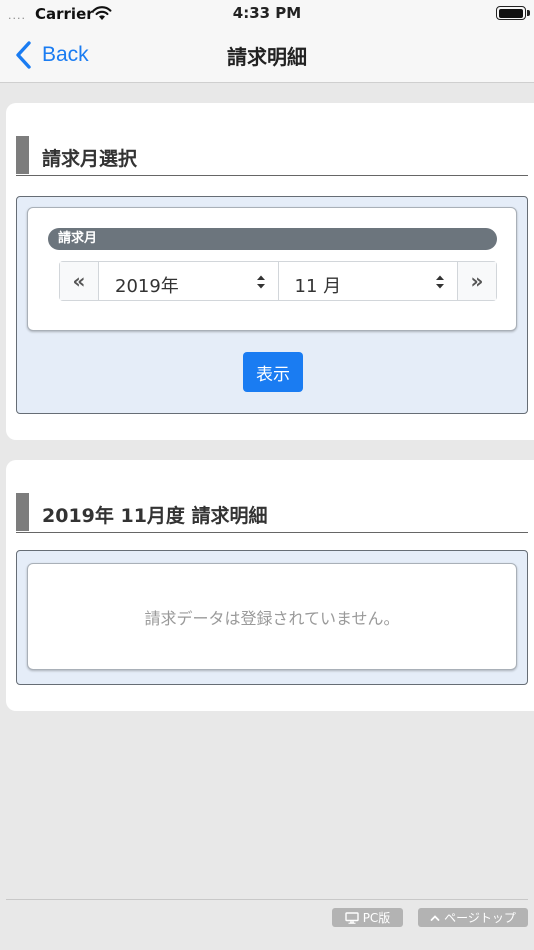  Describe the element at coordinates (272, 156) in the screenshot. I see `month-select-heading: 請求月選択` at that location.